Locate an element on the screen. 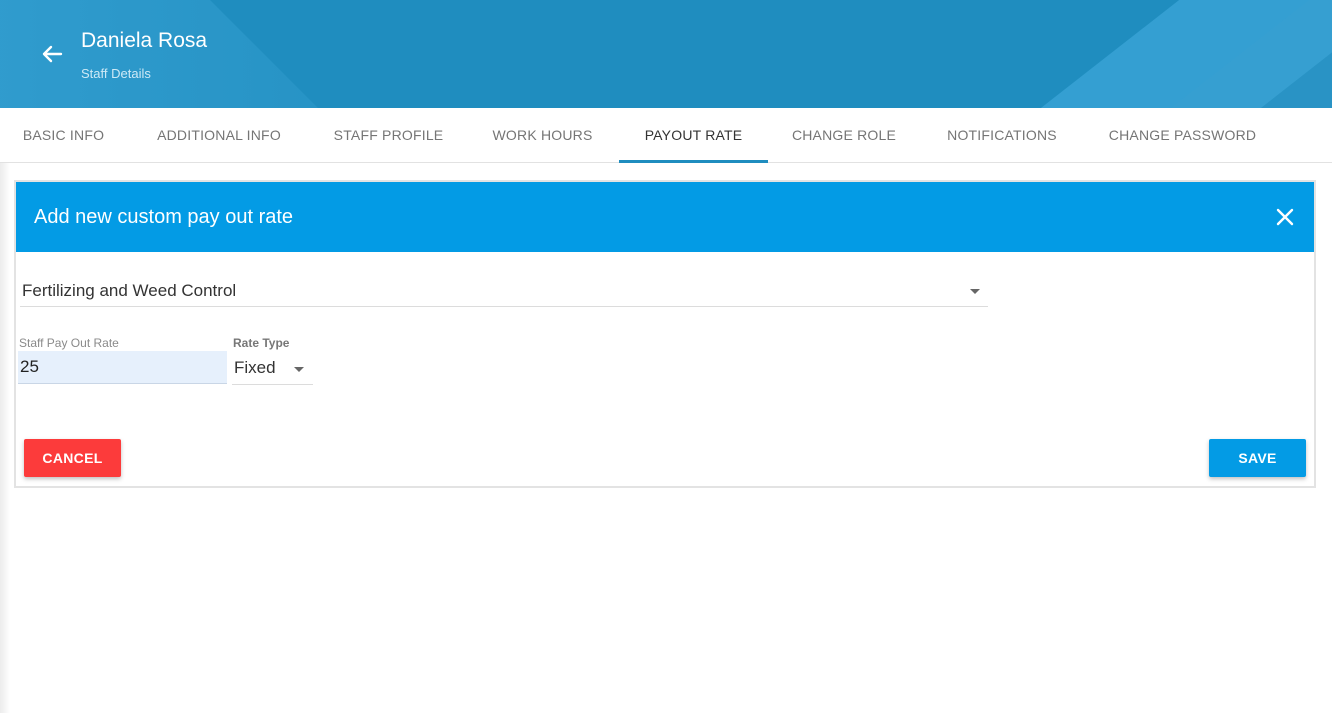  tab-change-password: CHANGE PASSWORD is located at coordinates (1182, 135).